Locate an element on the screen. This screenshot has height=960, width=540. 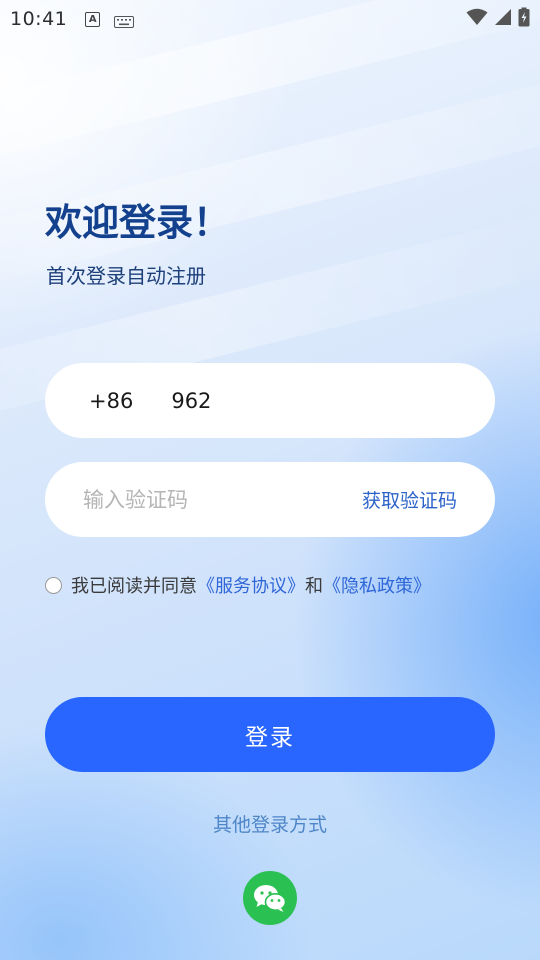
service-agreement-link: 《服务协议》 is located at coordinates (251, 585).